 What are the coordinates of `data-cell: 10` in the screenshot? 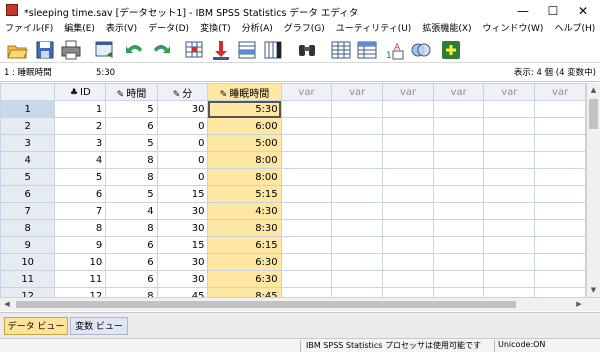 It's located at (80, 262).